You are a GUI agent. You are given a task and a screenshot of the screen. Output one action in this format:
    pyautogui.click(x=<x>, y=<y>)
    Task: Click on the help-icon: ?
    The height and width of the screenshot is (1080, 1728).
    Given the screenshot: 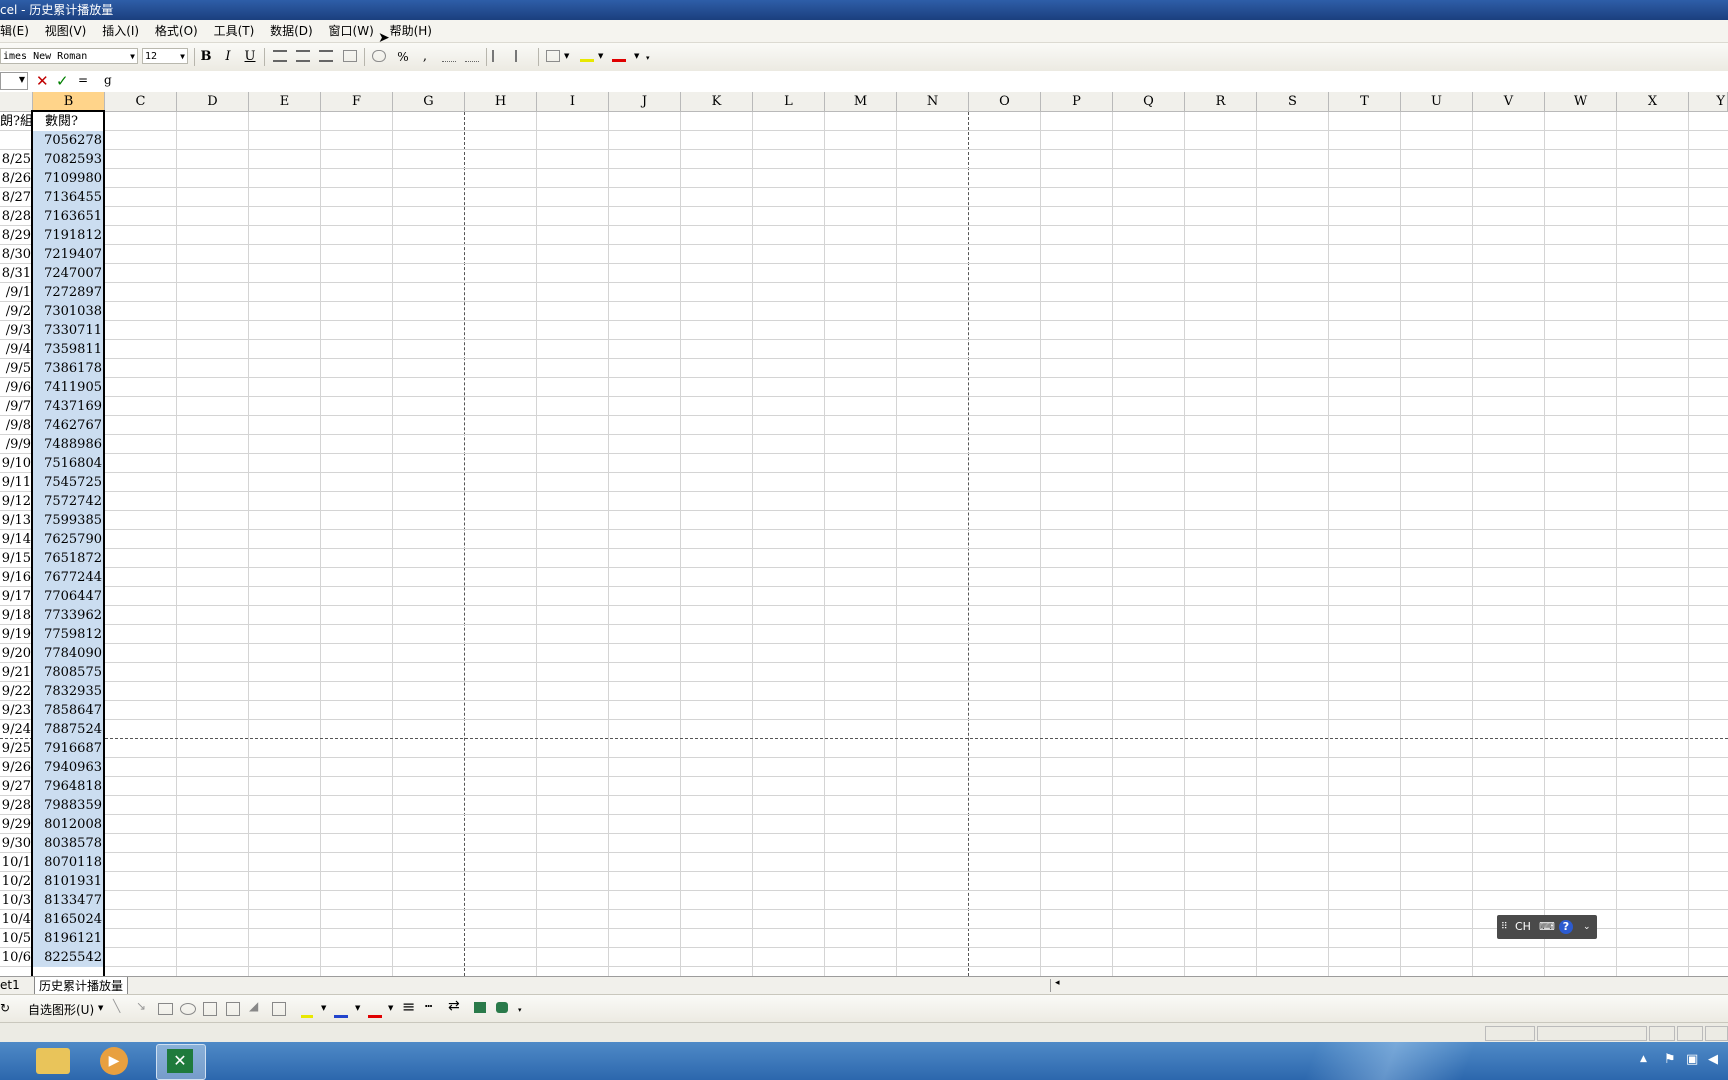 What is the action you would take?
    pyautogui.click(x=1566, y=927)
    